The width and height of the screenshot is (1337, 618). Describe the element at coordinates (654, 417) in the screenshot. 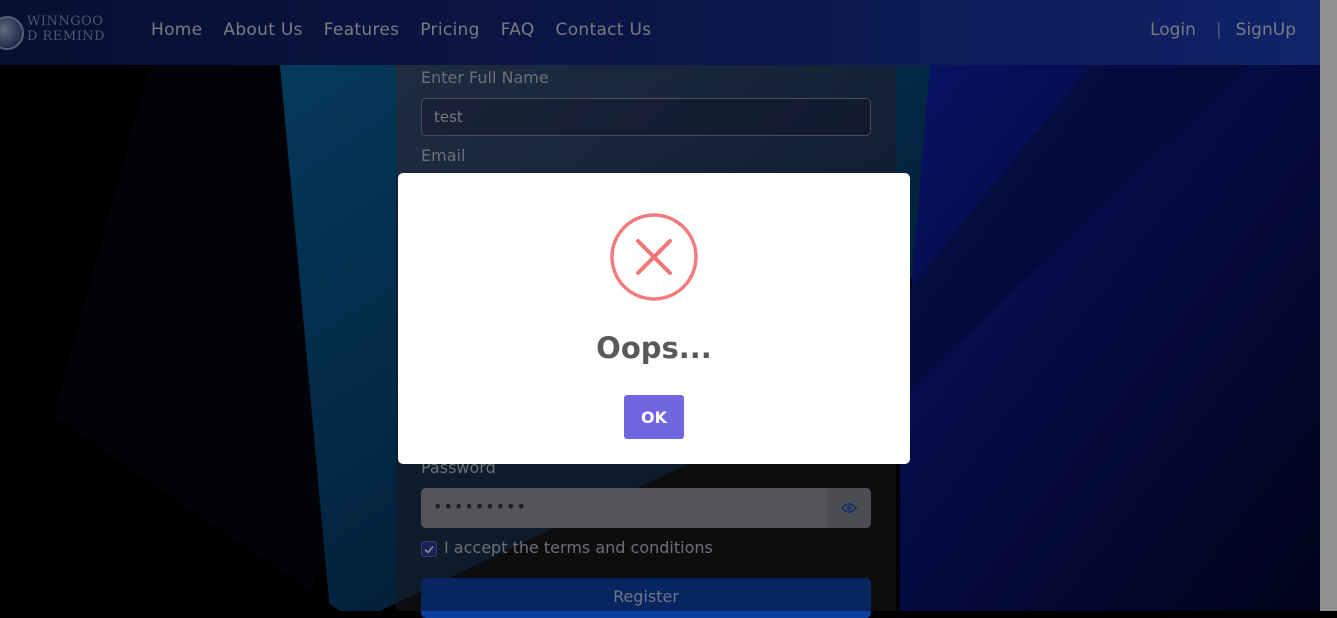

I see `ok-button: OK` at that location.